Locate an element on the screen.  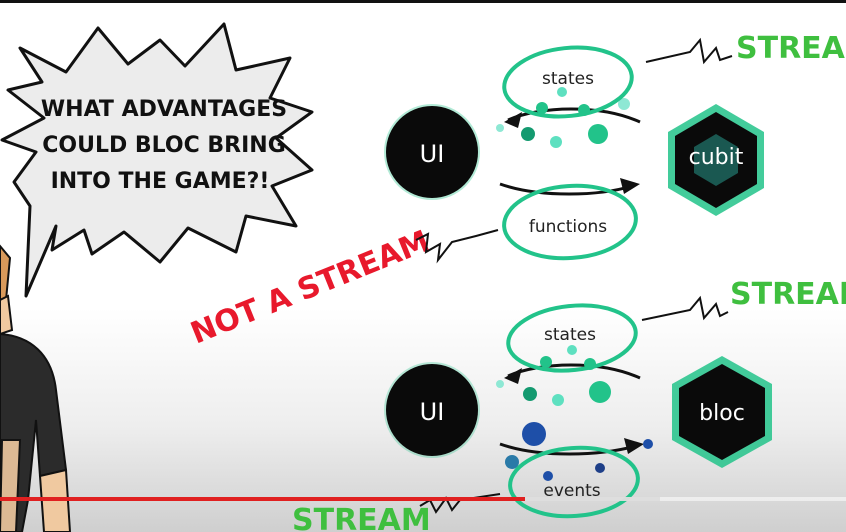
bloc-states-label: states is located at coordinates (570, 335).